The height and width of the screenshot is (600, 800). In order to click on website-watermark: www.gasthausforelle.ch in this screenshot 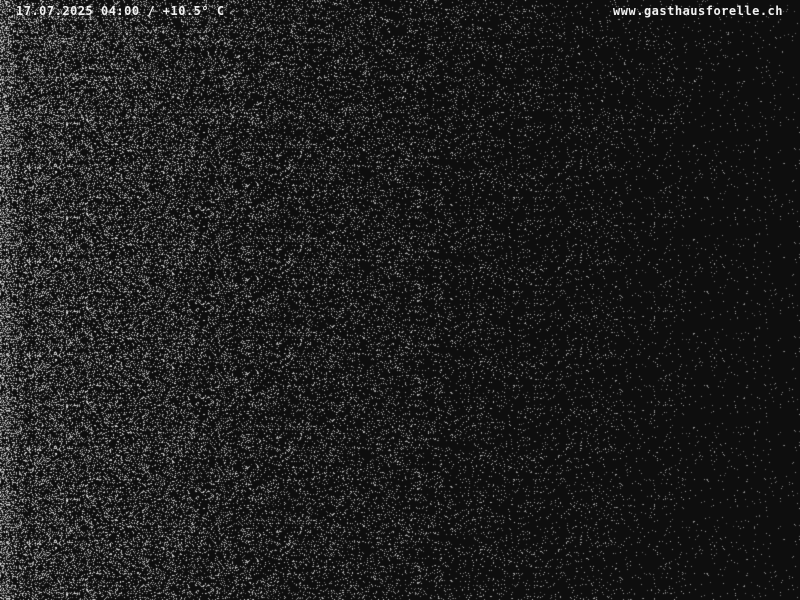, I will do `click(698, 11)`.